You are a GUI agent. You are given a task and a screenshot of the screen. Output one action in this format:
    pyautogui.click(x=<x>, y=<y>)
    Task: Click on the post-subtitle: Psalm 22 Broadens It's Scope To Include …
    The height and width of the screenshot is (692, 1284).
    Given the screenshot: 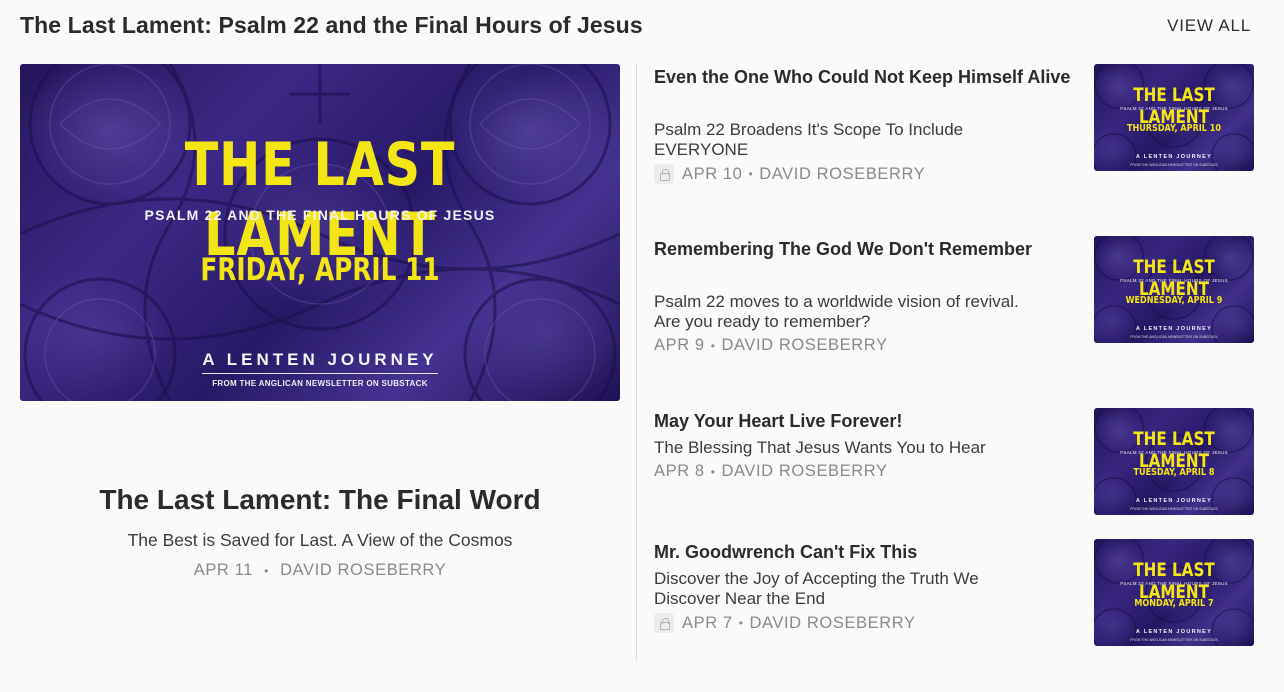 What is the action you would take?
    pyautogui.click(x=809, y=139)
    